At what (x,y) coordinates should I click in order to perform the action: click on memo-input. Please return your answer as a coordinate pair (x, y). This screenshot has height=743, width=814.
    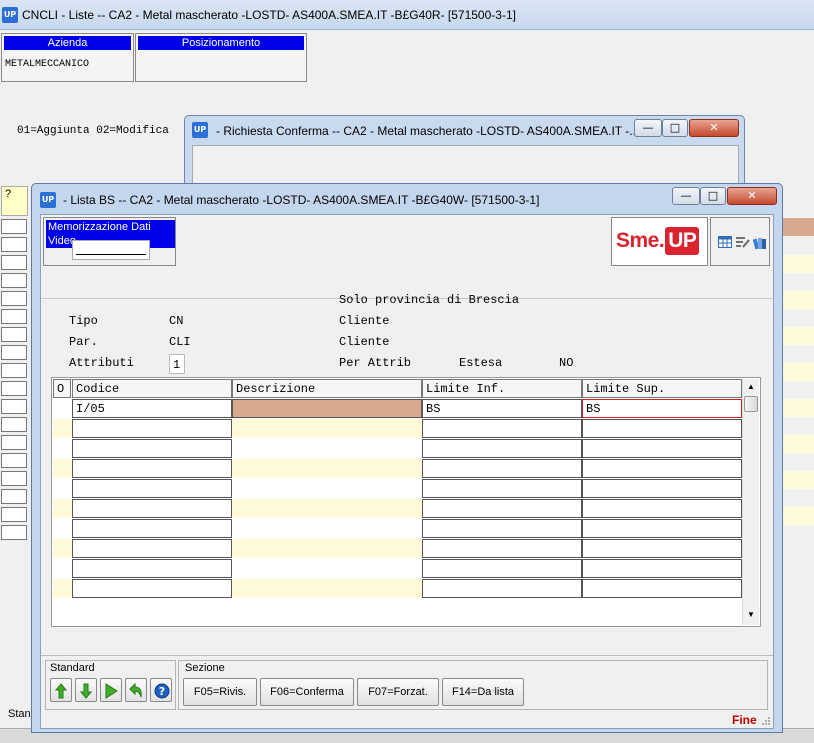
    Looking at the image, I should click on (111, 250).